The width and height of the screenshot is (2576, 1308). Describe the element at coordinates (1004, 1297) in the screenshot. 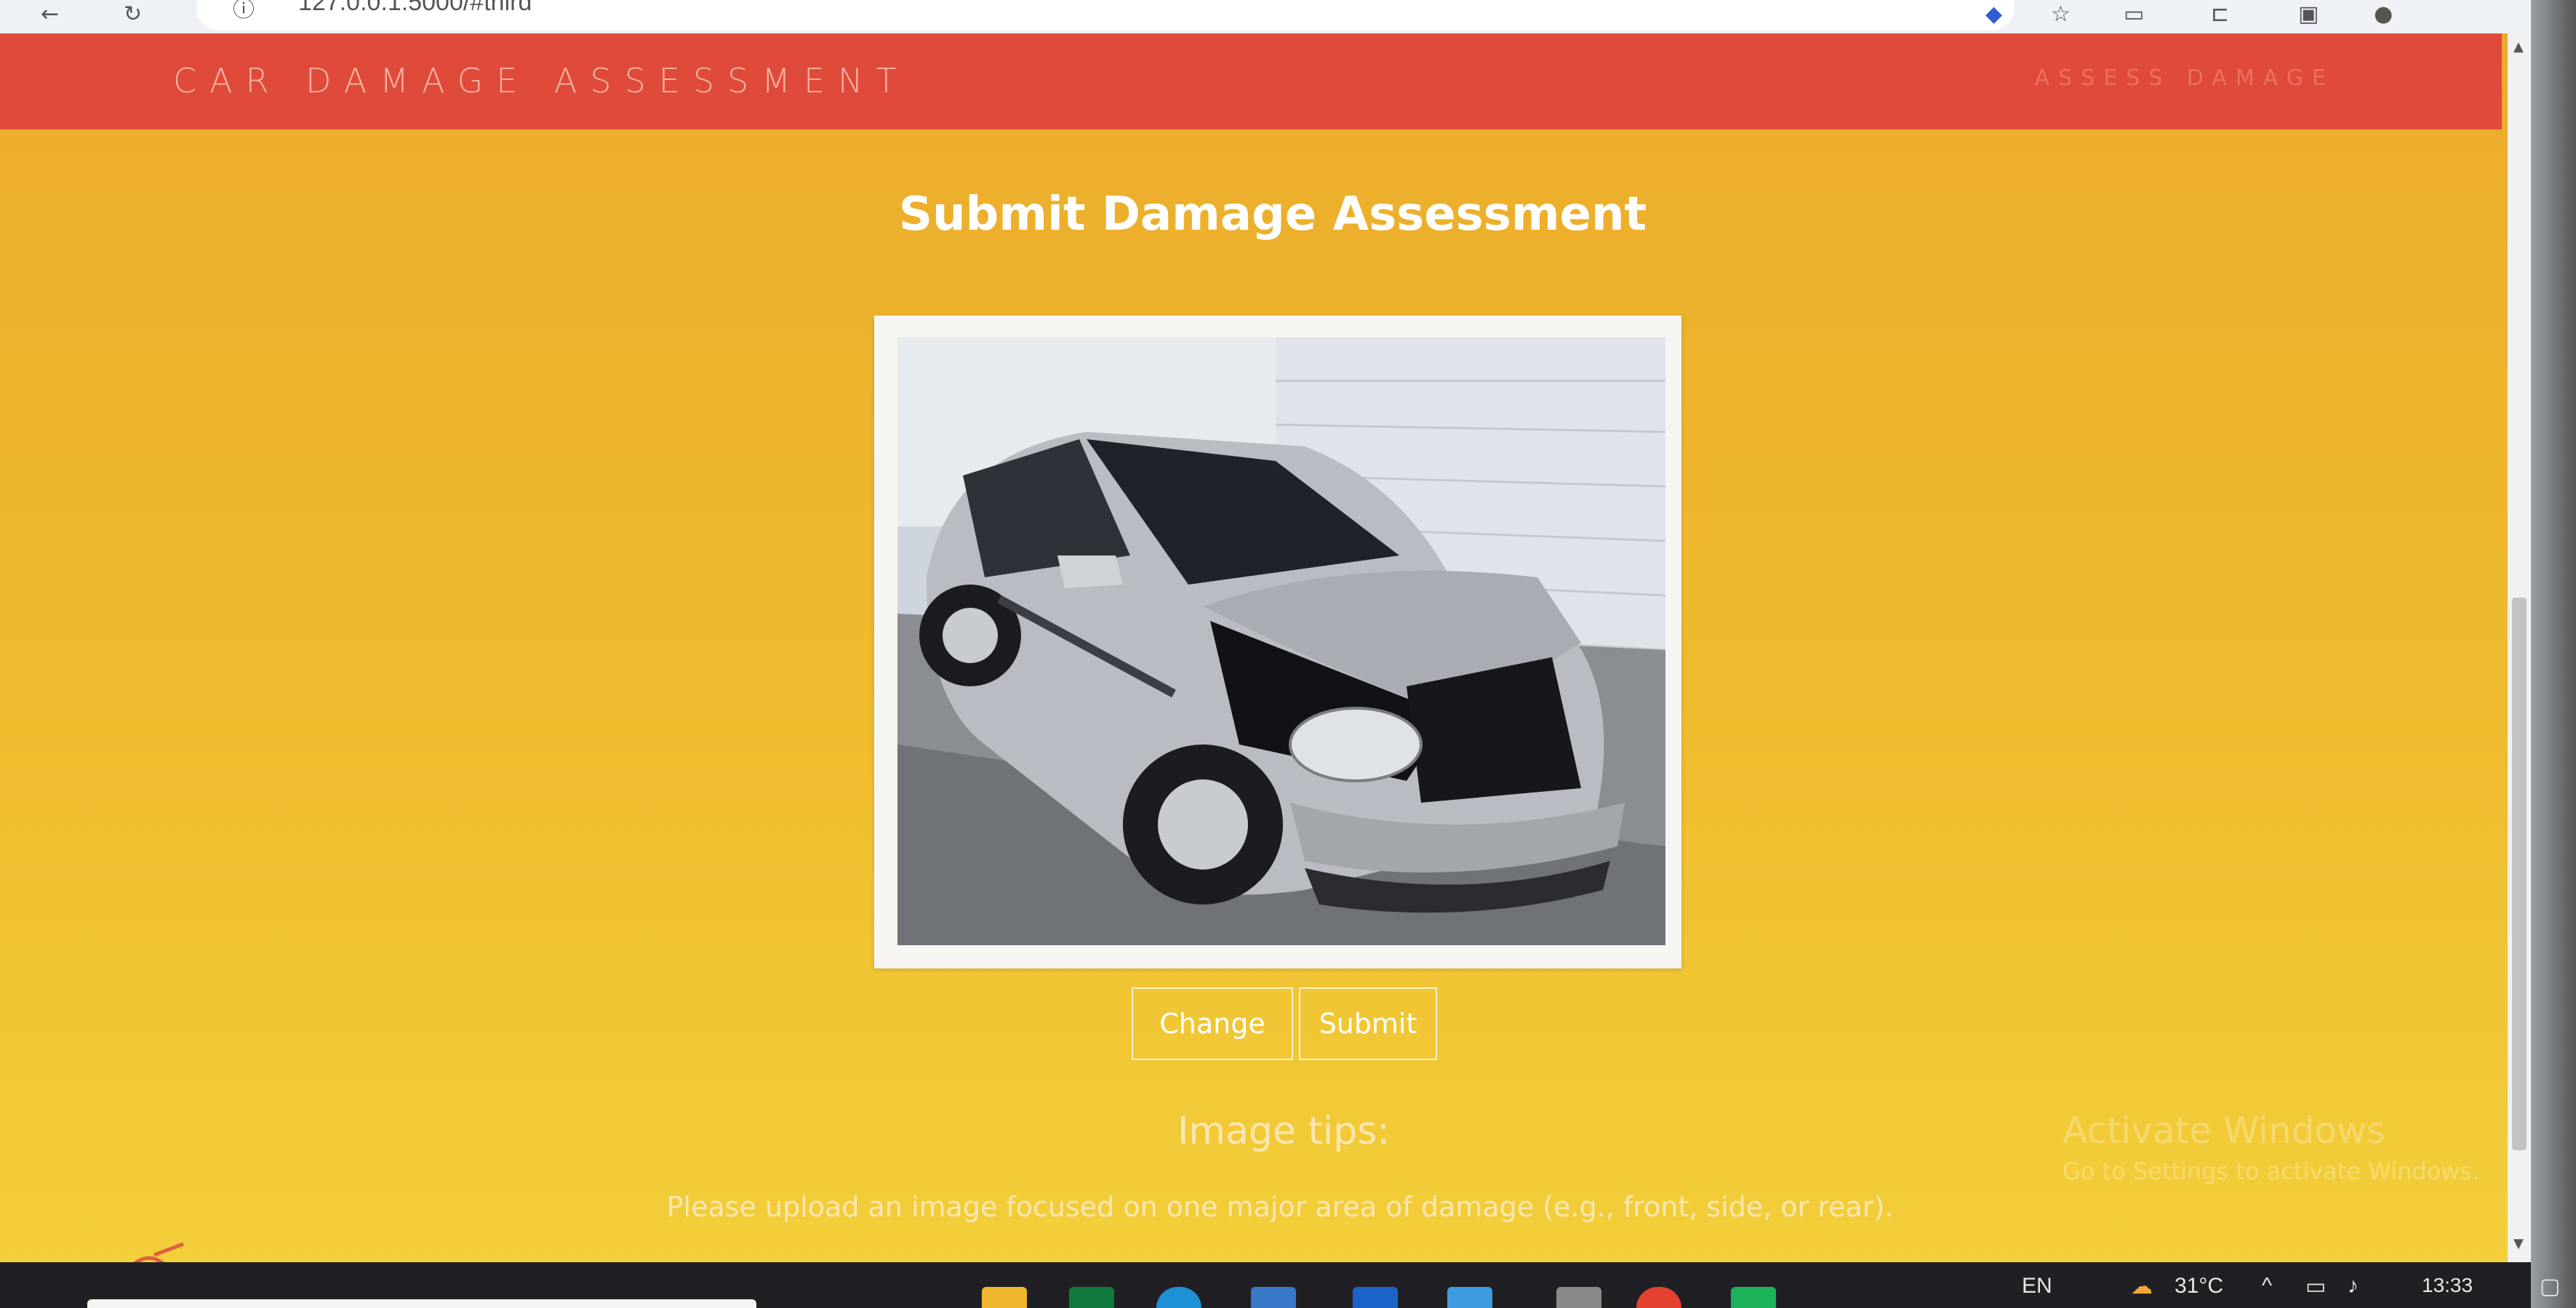

I see `file-explorer-icon` at that location.